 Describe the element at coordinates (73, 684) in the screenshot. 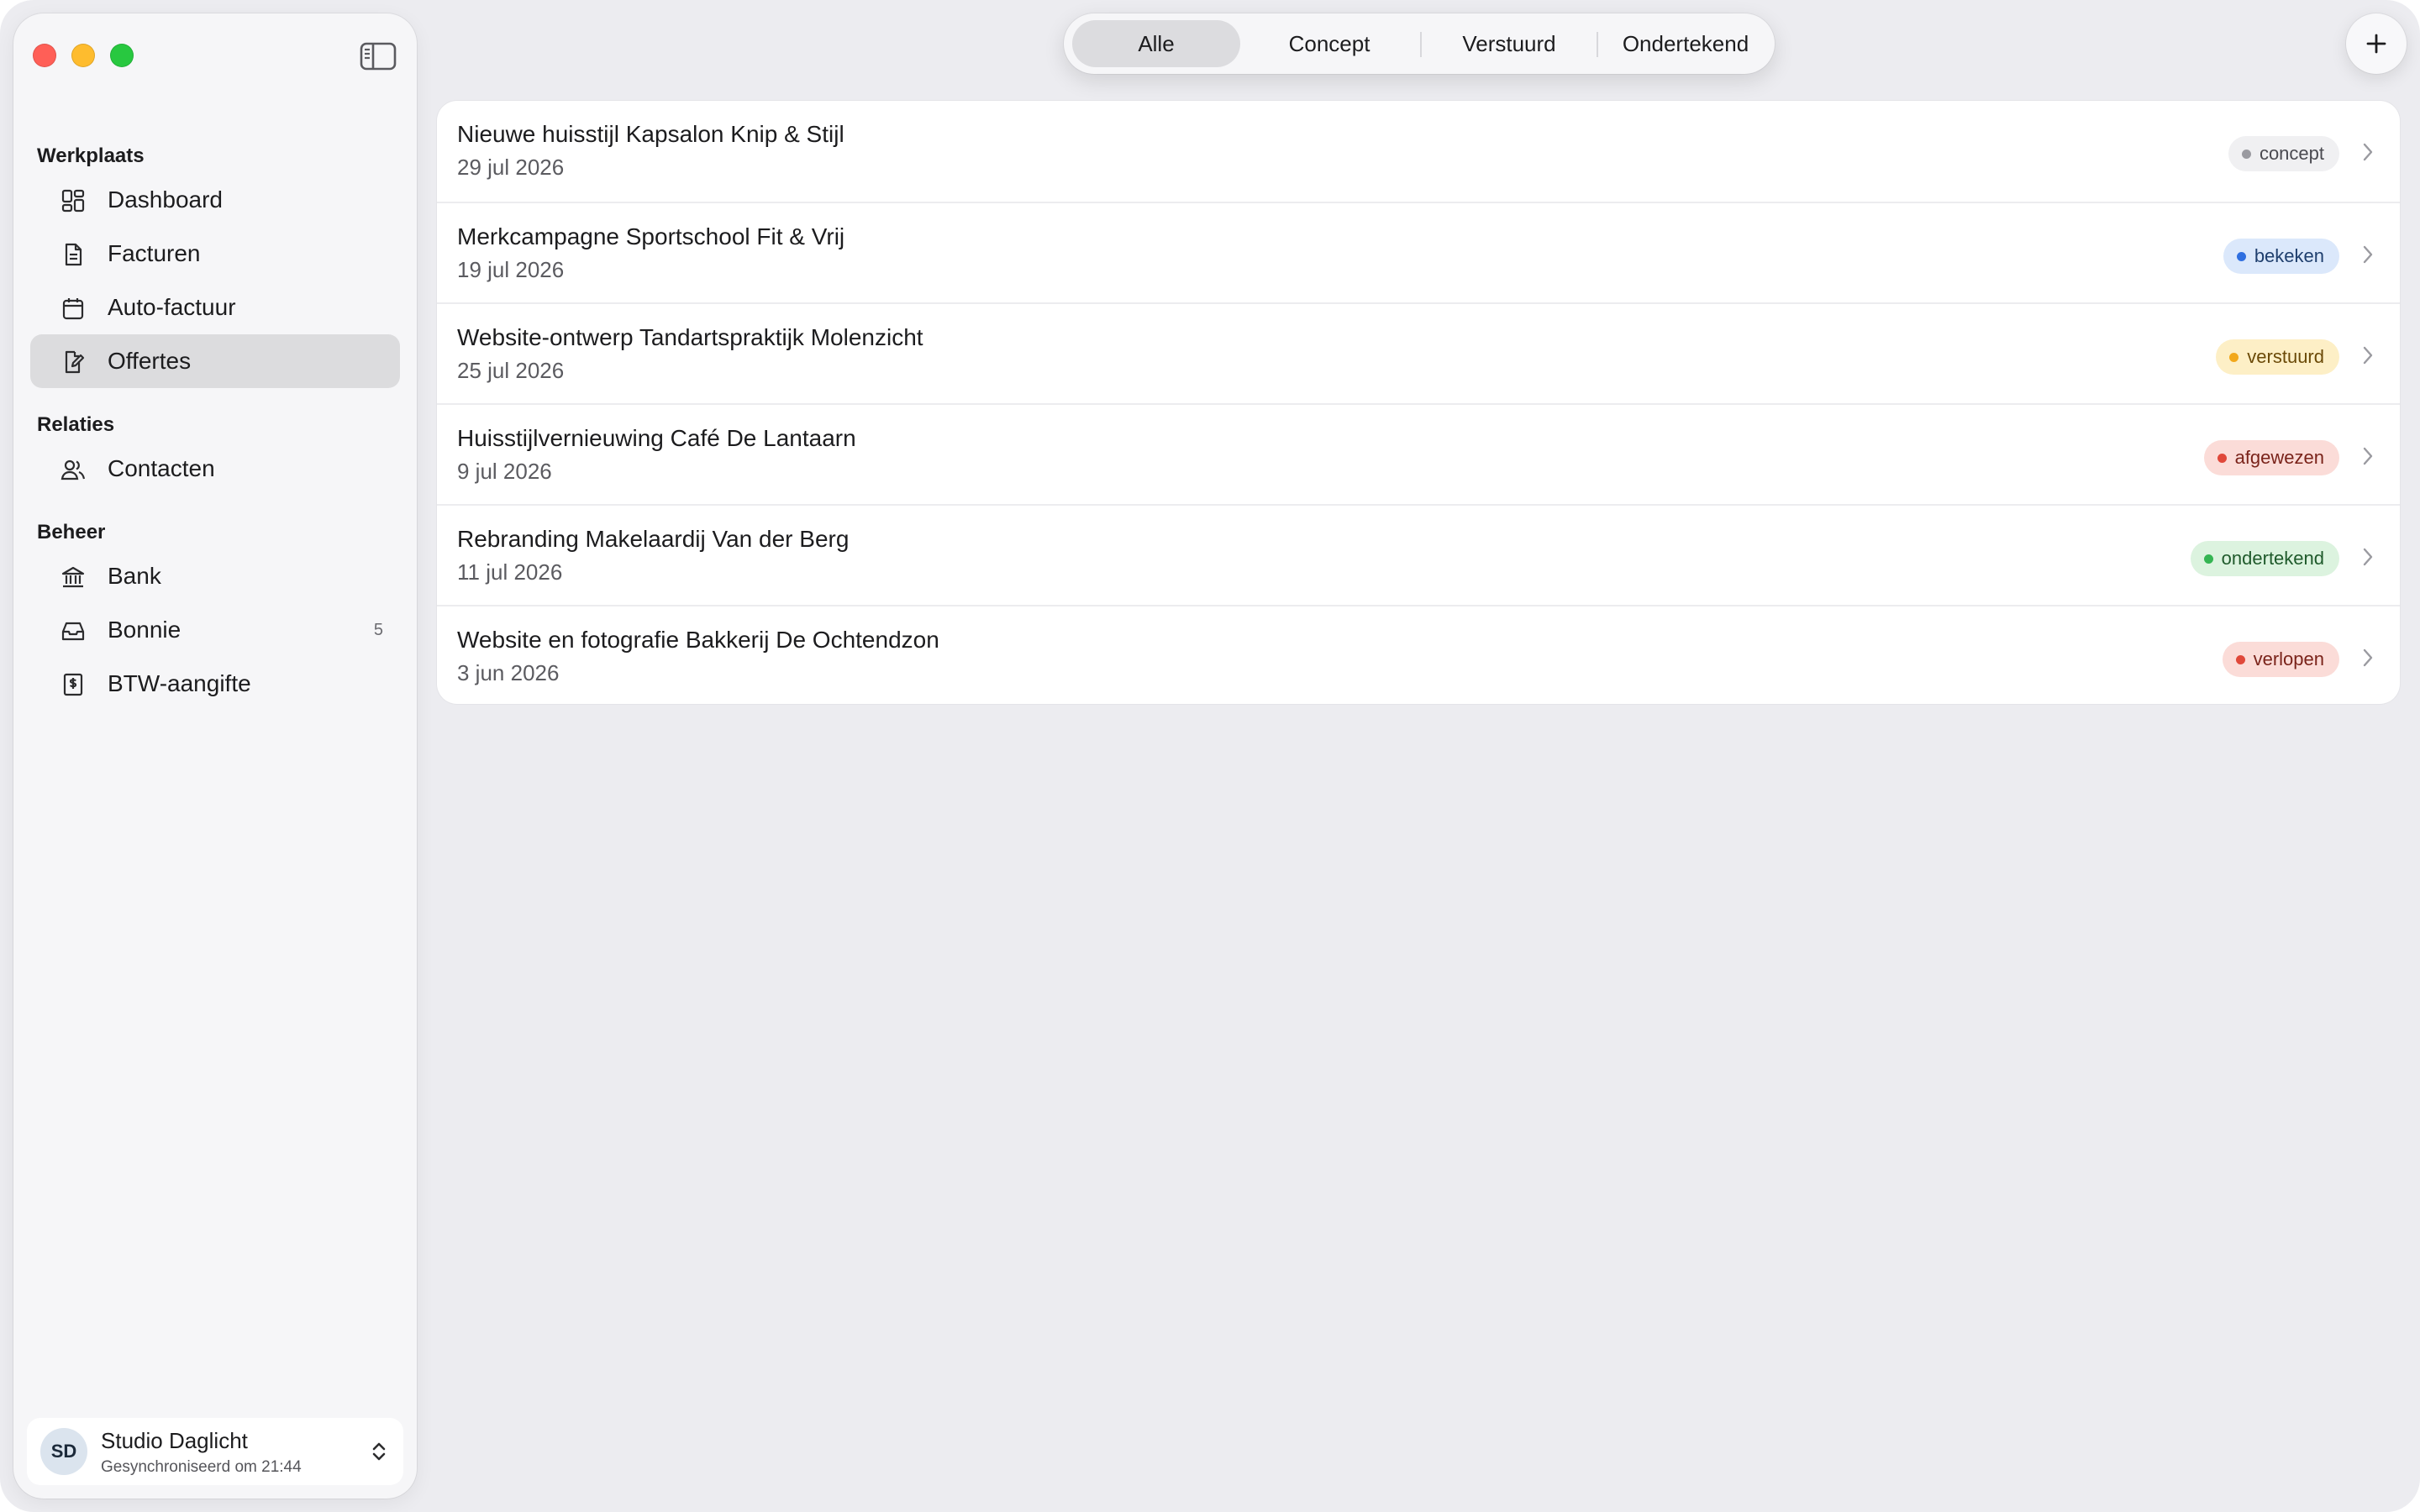

I see `tax-document-icon` at that location.